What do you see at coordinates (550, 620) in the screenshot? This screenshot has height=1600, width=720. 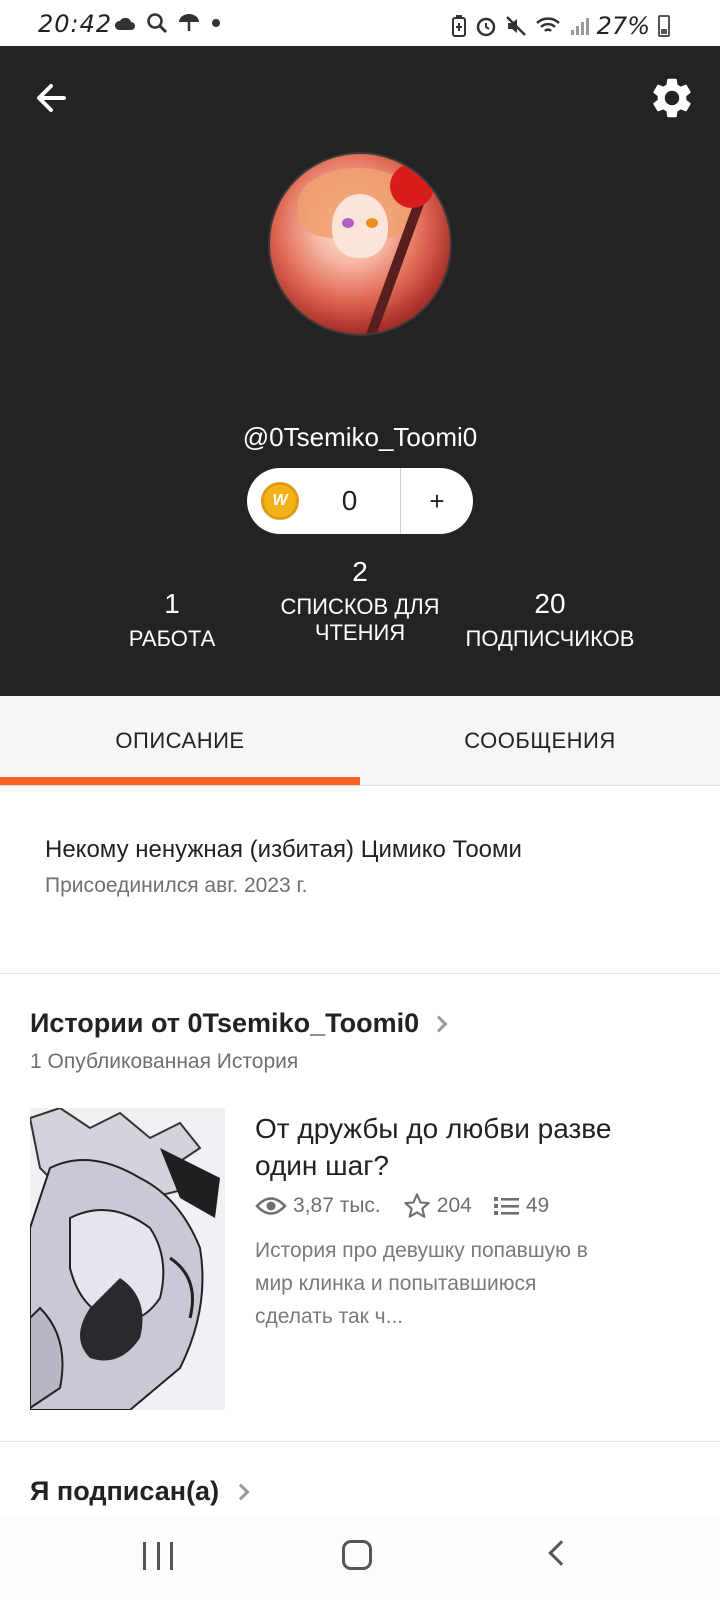 I see `stat-followers: 20 ПОДПИСЧИКОВ` at bounding box center [550, 620].